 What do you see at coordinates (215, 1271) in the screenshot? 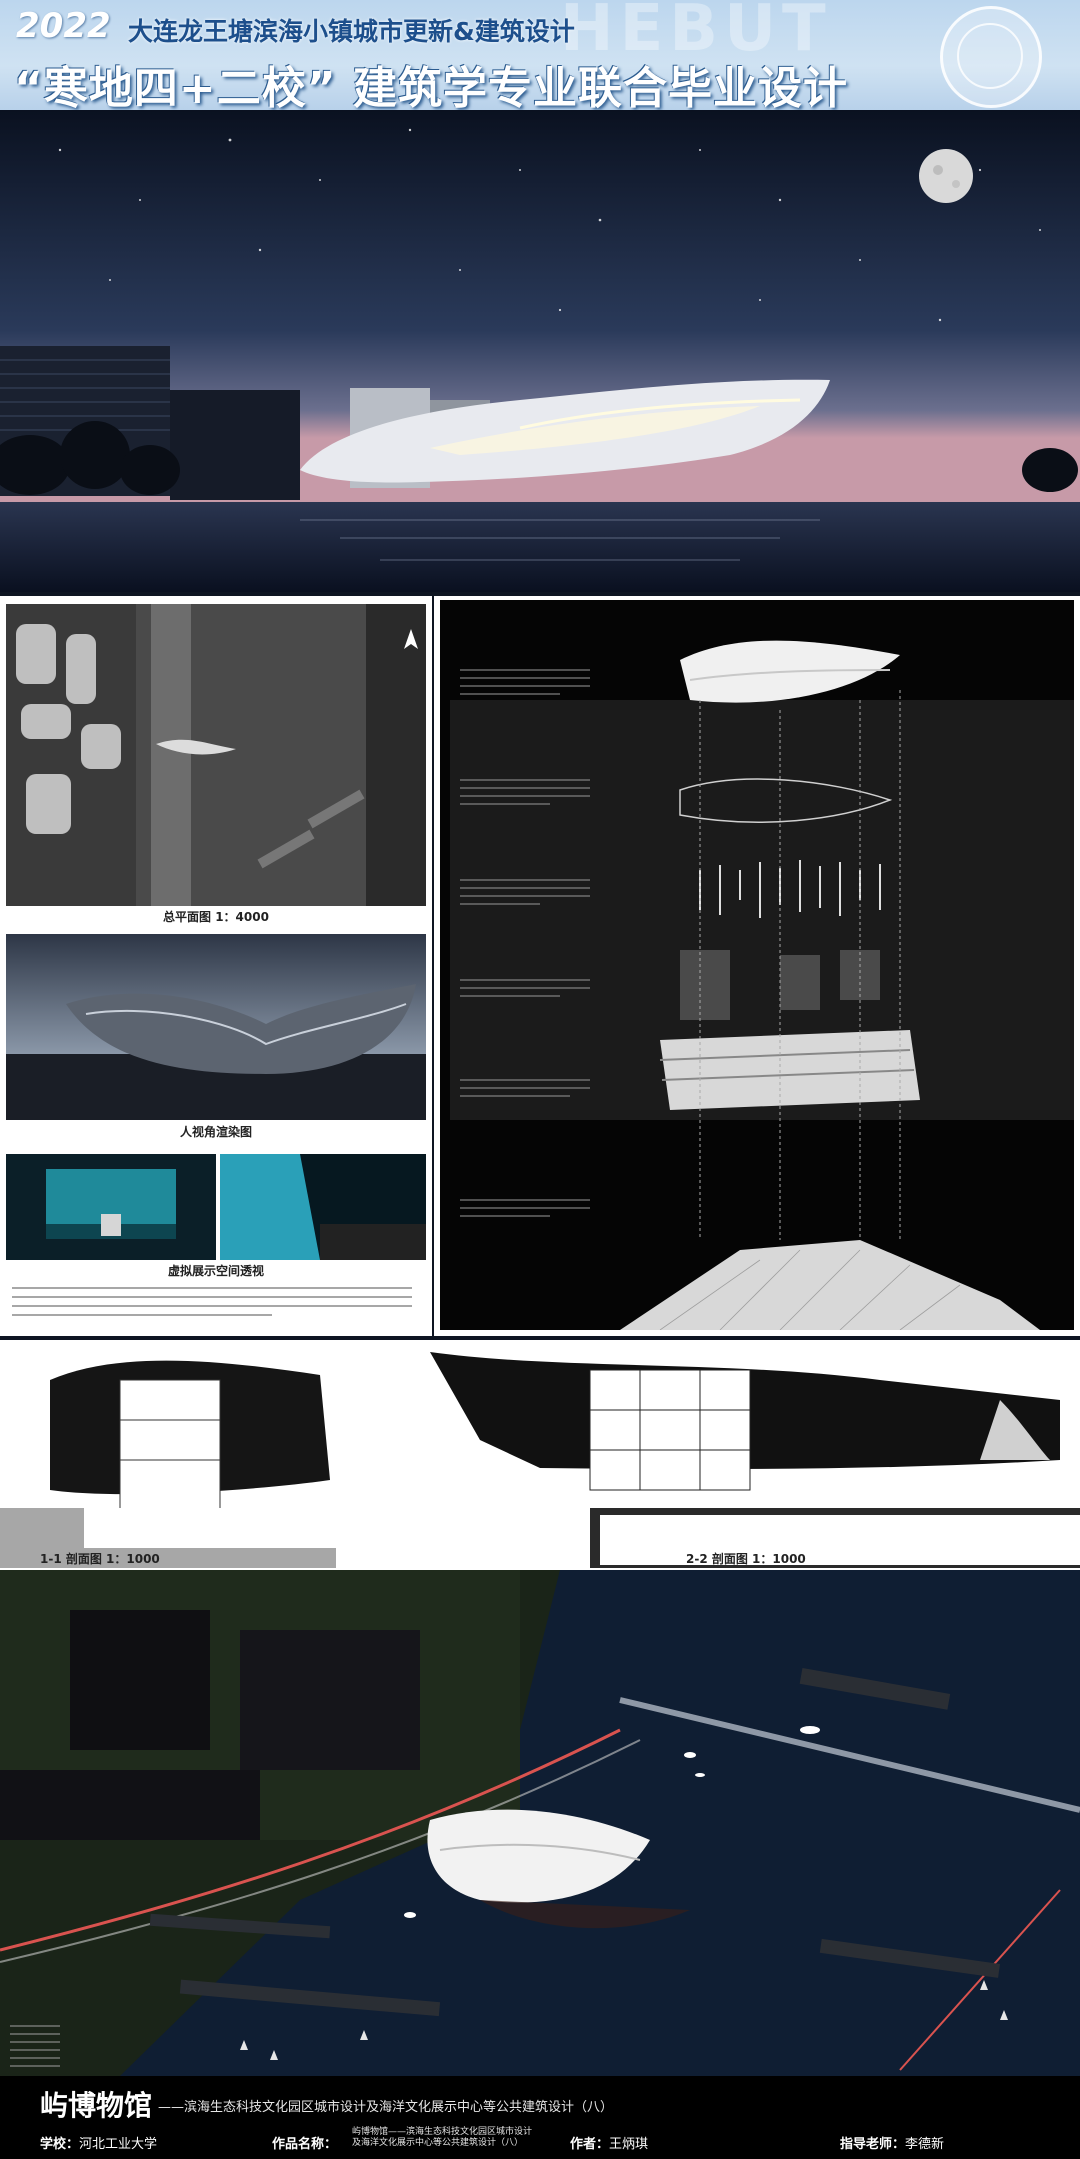
I see `virtual-space-caption: 虚拟展示空间透视` at bounding box center [215, 1271].